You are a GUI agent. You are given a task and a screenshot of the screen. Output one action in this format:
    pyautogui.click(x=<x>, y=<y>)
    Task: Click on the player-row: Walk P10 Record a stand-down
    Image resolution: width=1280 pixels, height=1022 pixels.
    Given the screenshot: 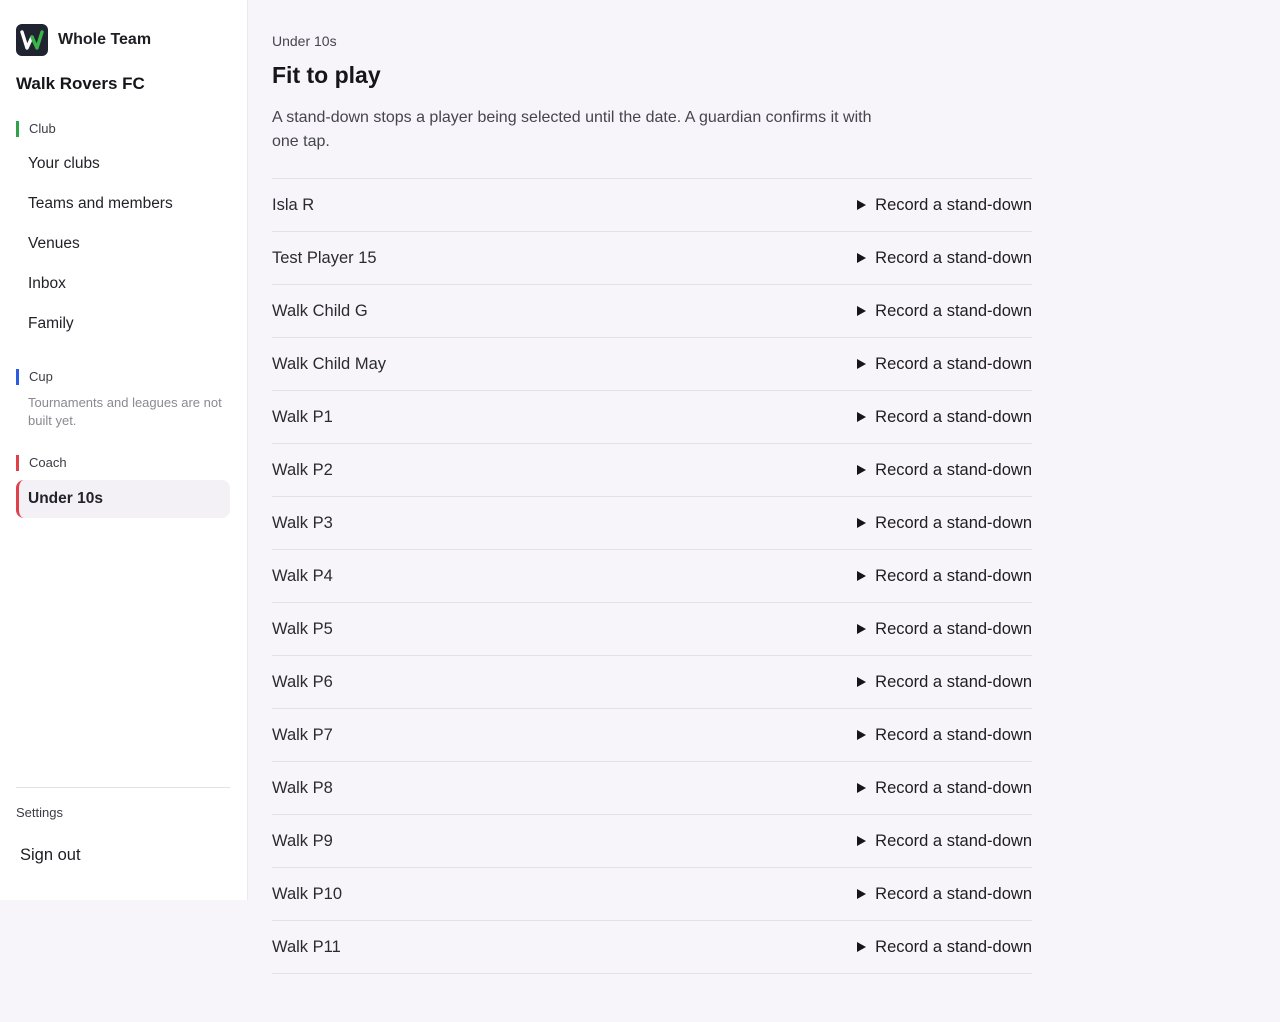 What is the action you would take?
    pyautogui.click(x=652, y=894)
    